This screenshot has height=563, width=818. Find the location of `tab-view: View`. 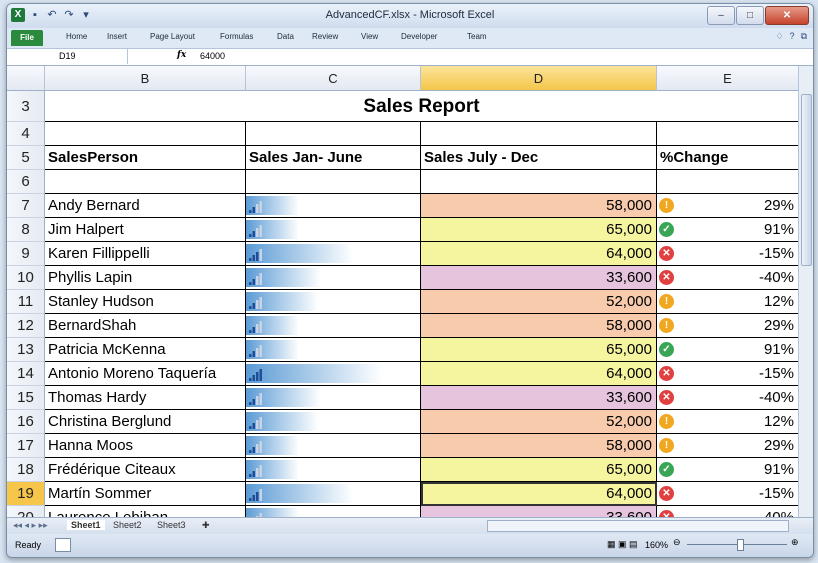

tab-view: View is located at coordinates (369, 36).